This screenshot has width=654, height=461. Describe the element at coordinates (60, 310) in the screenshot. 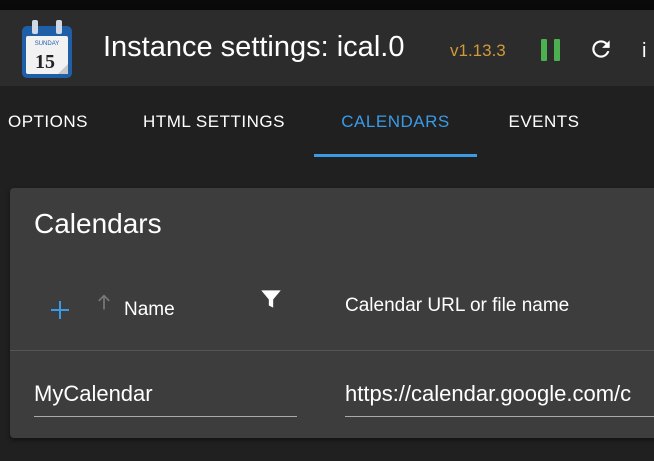

I see `add-icon` at that location.